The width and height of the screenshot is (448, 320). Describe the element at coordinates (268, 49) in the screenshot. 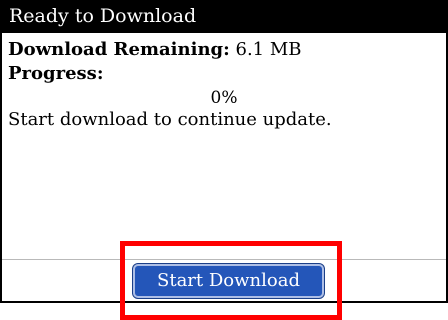

I see `download-remaining-value: 6.1 MB` at that location.